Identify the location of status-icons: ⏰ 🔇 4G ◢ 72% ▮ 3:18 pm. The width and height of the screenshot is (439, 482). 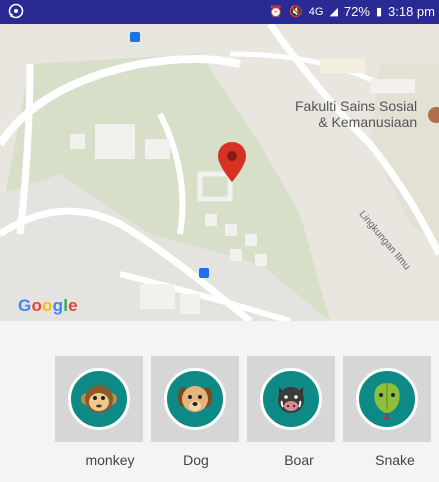
(352, 11).